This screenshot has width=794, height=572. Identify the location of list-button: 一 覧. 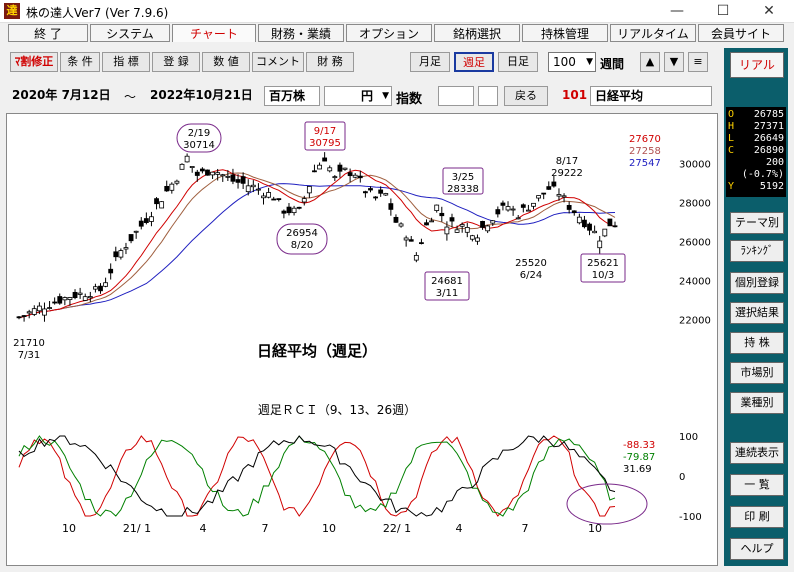
(757, 485).